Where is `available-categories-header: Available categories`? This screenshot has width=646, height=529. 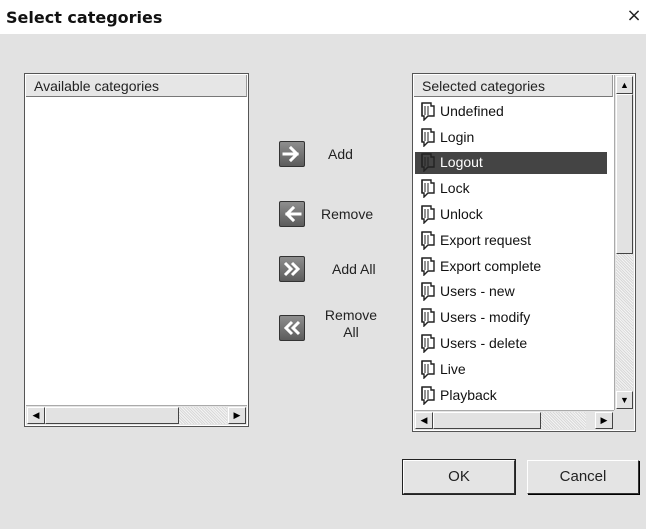 available-categories-header: Available categories is located at coordinates (136, 86).